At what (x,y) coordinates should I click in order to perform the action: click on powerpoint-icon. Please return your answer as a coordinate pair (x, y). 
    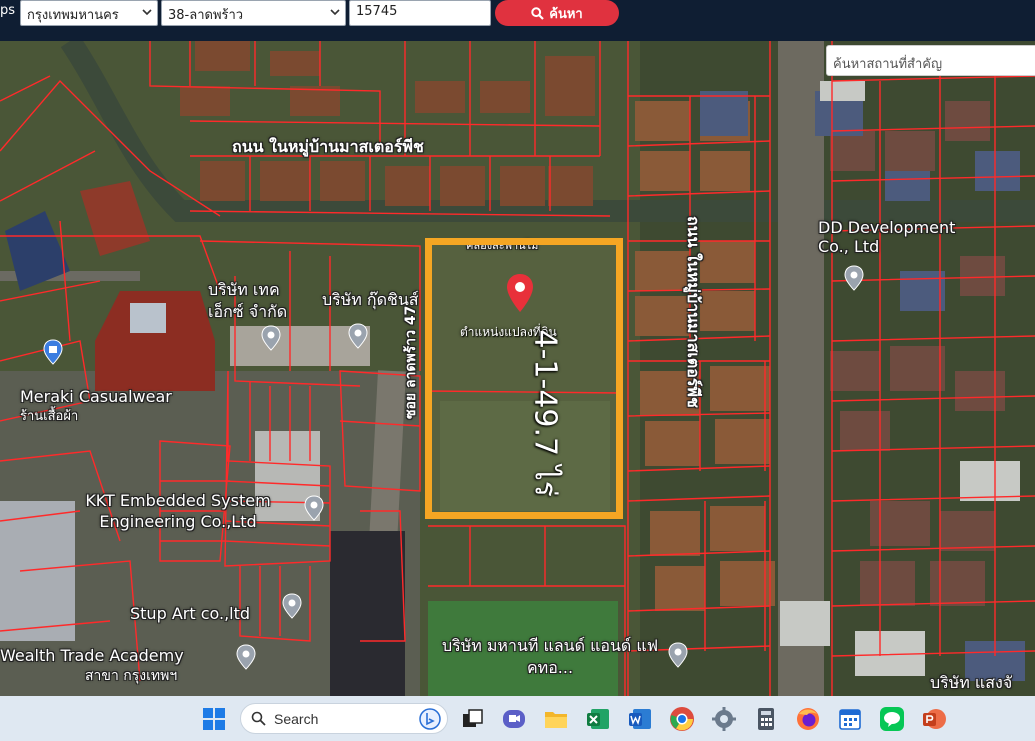
    Looking at the image, I should click on (934, 719).